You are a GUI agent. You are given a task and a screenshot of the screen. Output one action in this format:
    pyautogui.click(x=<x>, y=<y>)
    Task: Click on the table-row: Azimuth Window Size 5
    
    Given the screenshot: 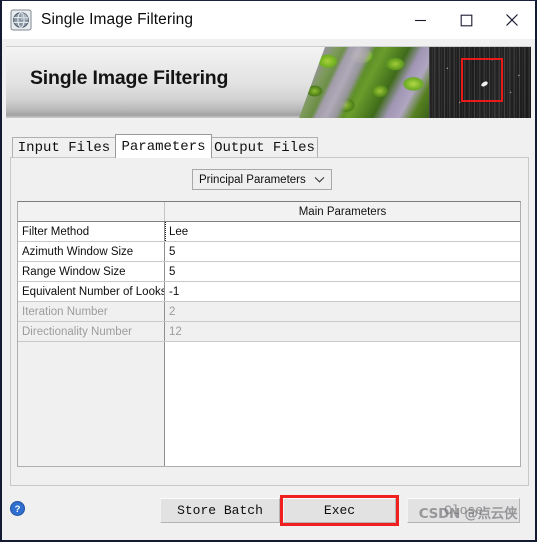 What is the action you would take?
    pyautogui.click(x=269, y=252)
    